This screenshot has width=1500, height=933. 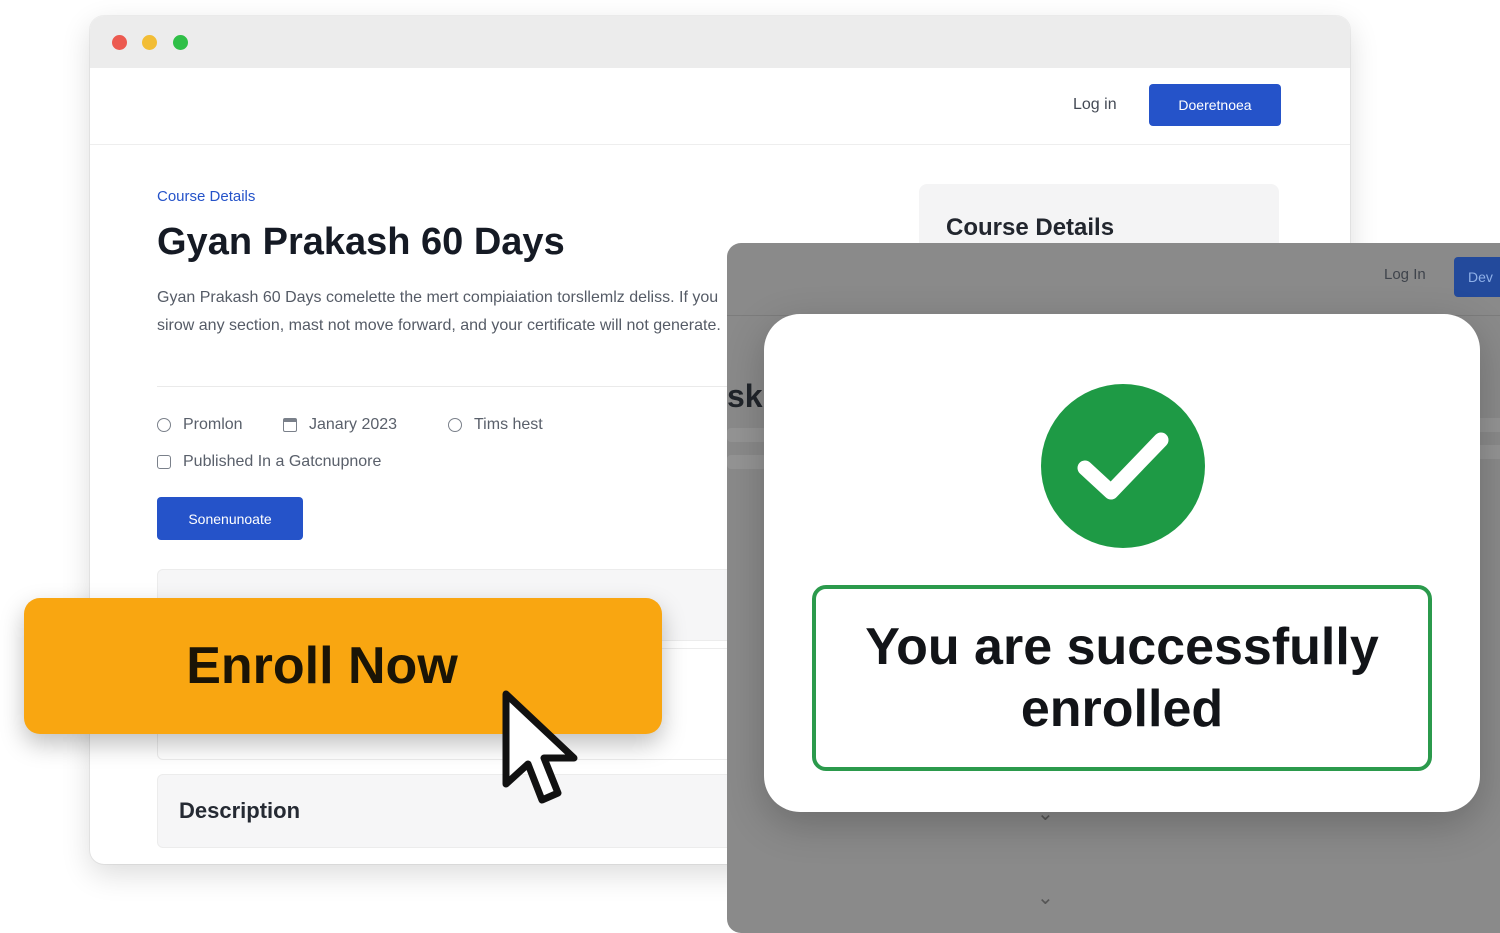 I want to click on backdrop-login-link: Log In, so click(x=1405, y=274).